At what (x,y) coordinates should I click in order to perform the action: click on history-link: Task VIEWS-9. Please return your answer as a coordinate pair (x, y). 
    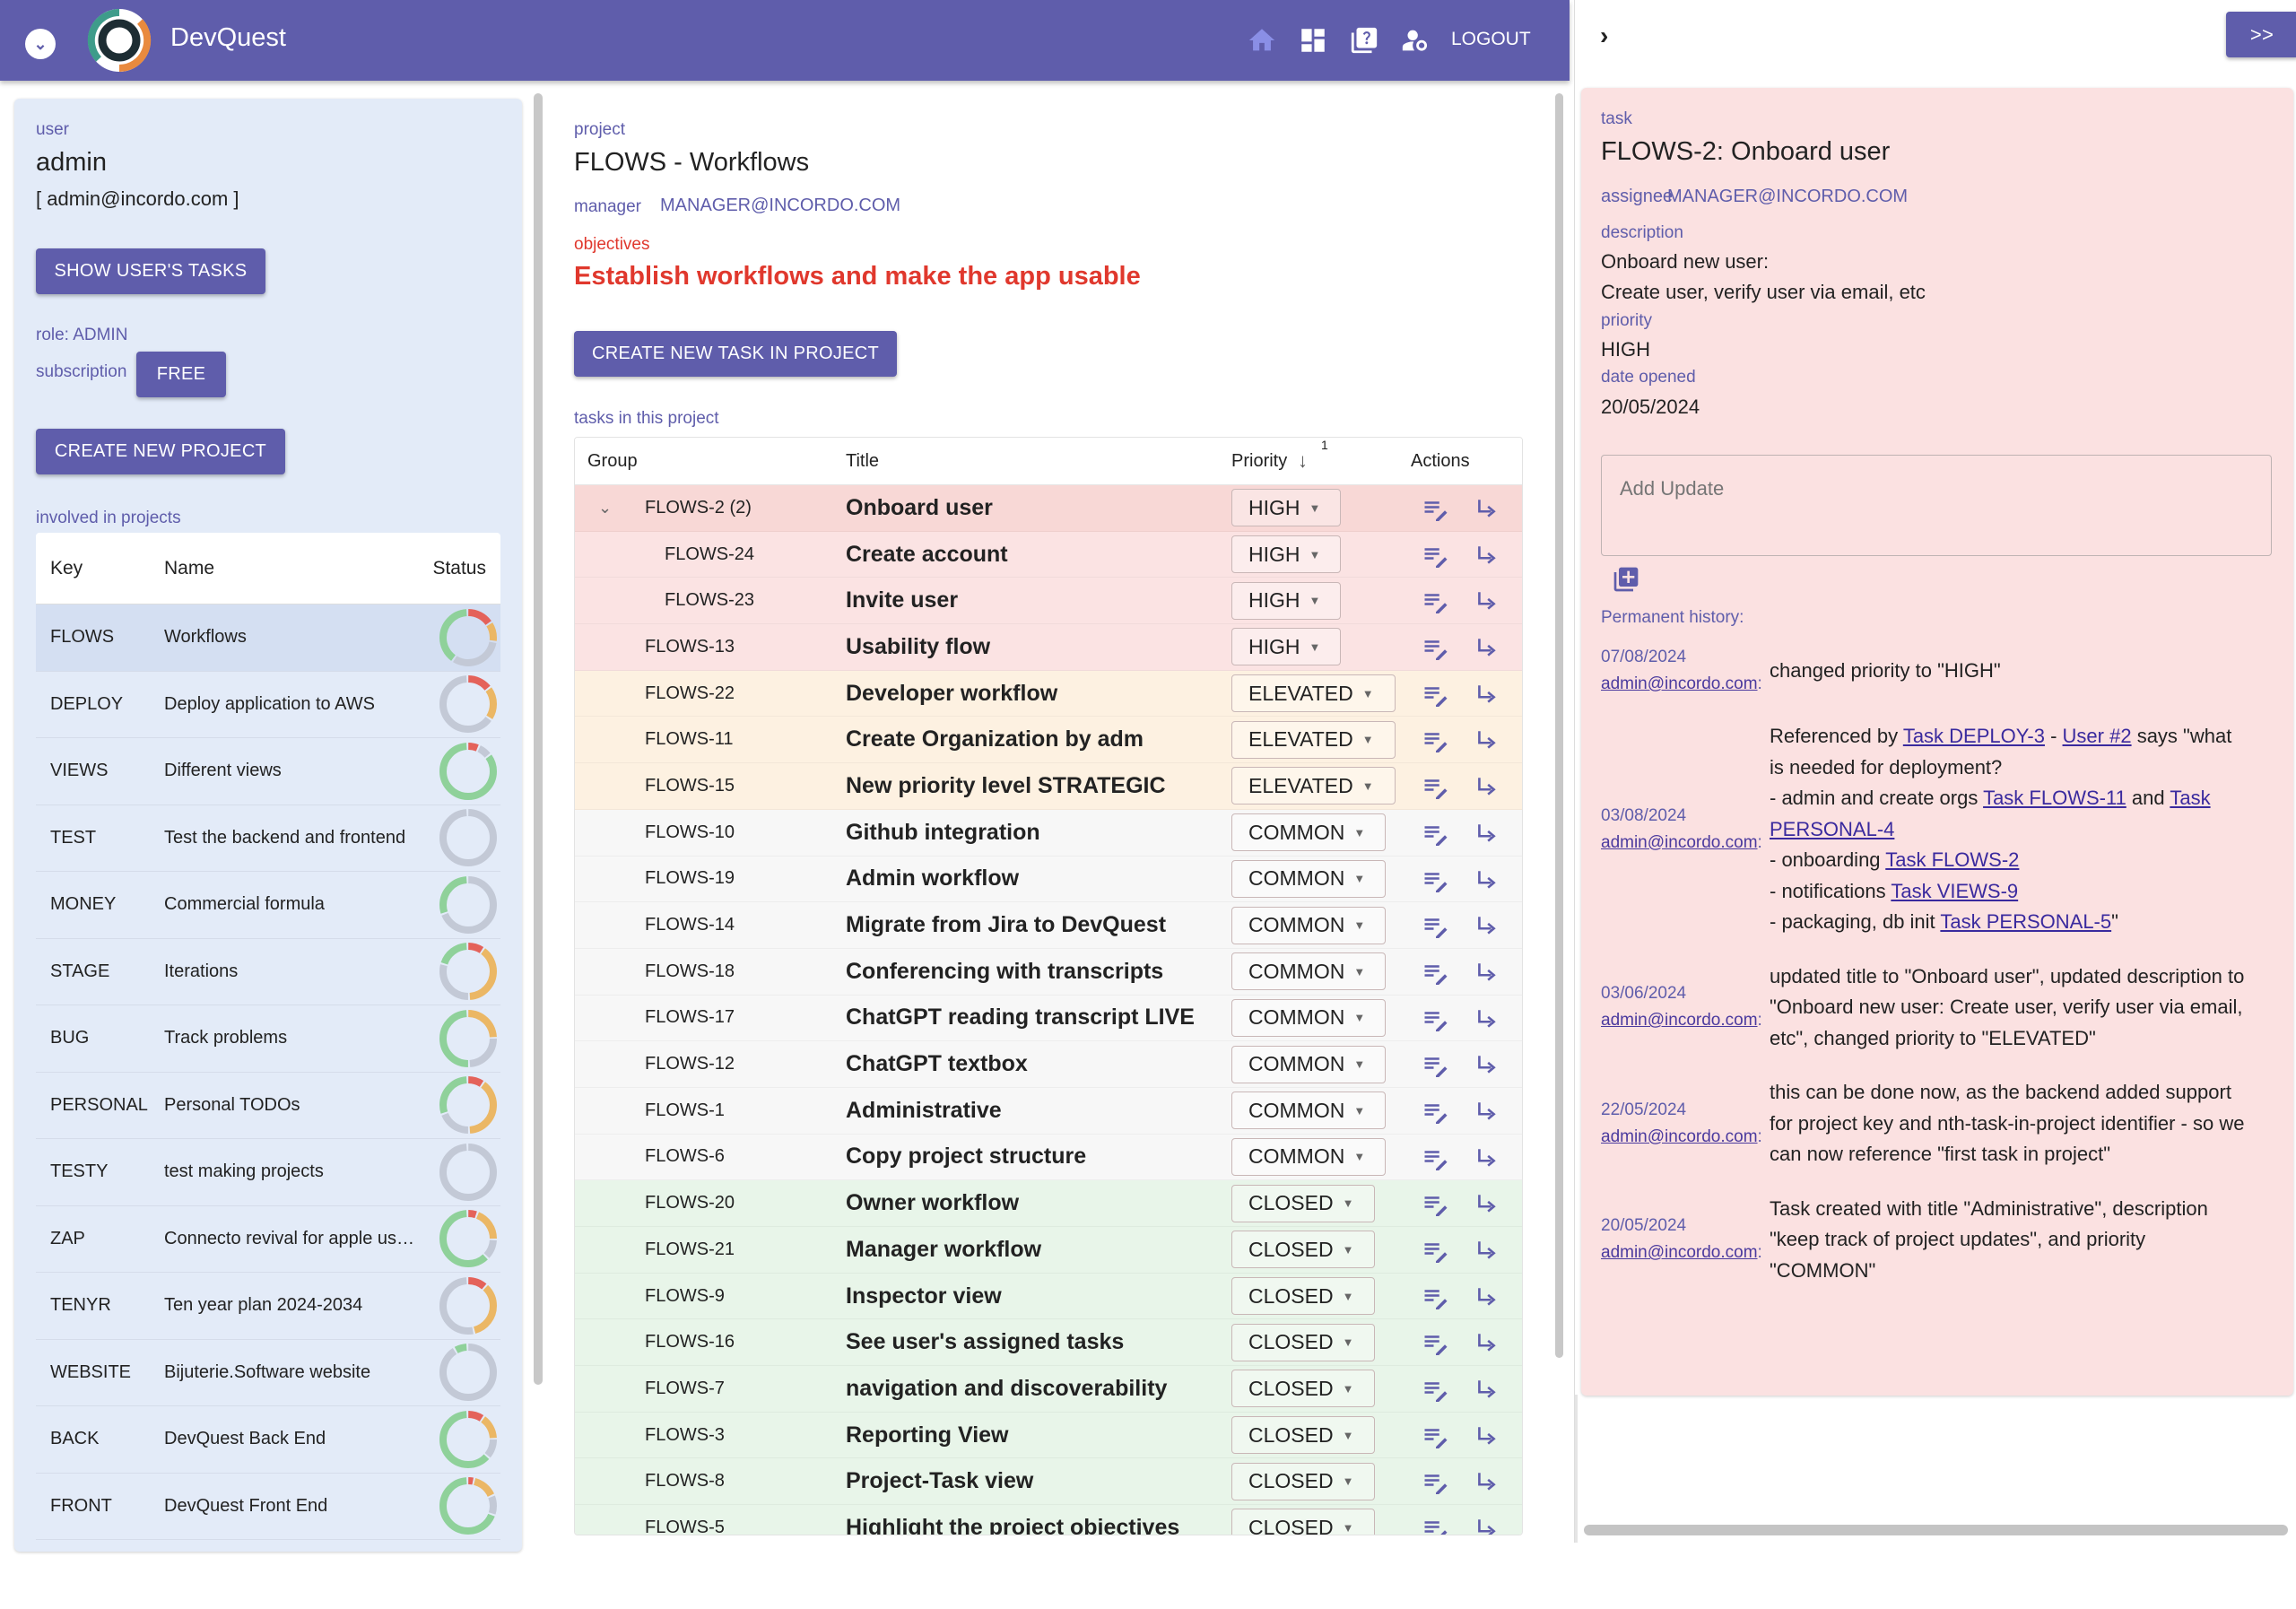
    Looking at the image, I should click on (1954, 891).